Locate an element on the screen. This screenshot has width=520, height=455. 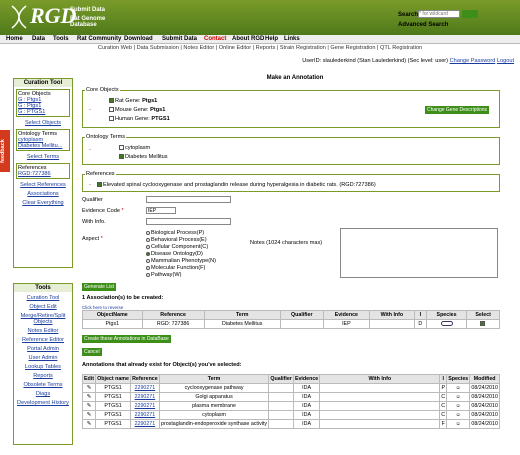
cancel-button: Cancel is located at coordinates (92, 352).